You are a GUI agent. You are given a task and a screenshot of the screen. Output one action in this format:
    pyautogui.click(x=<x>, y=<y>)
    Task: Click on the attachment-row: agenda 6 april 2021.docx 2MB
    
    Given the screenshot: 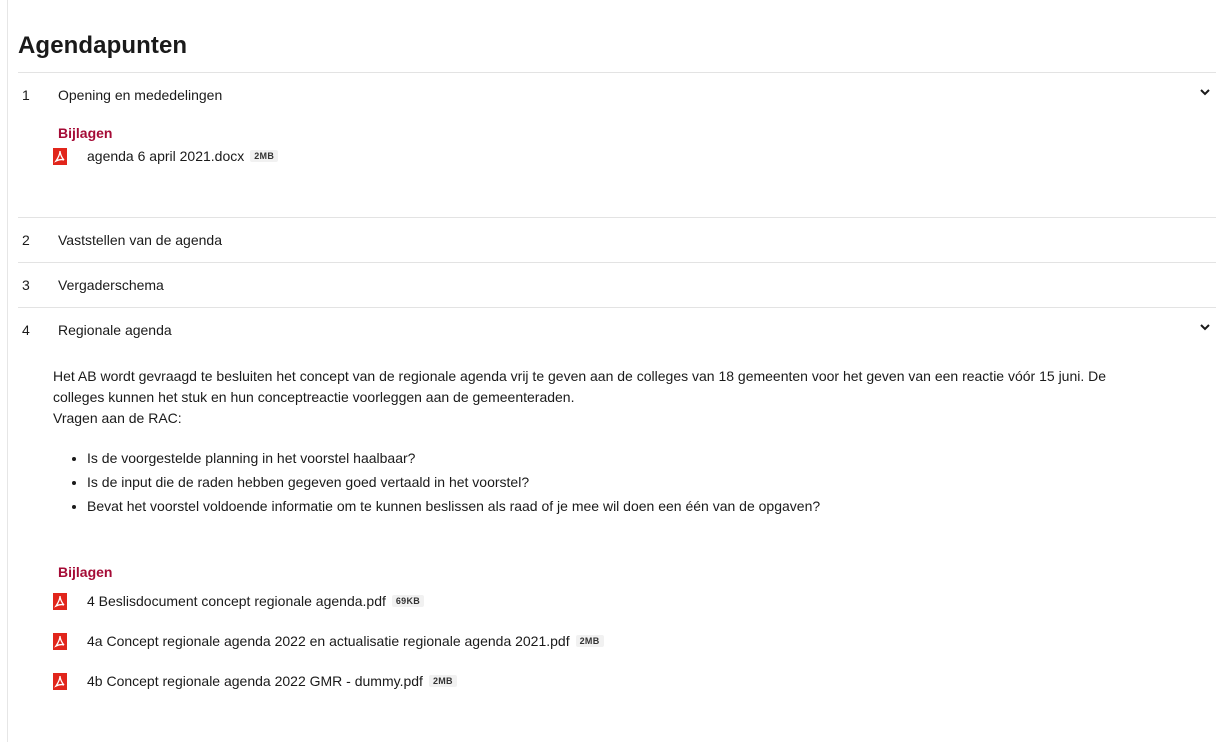 What is the action you would take?
    pyautogui.click(x=626, y=156)
    